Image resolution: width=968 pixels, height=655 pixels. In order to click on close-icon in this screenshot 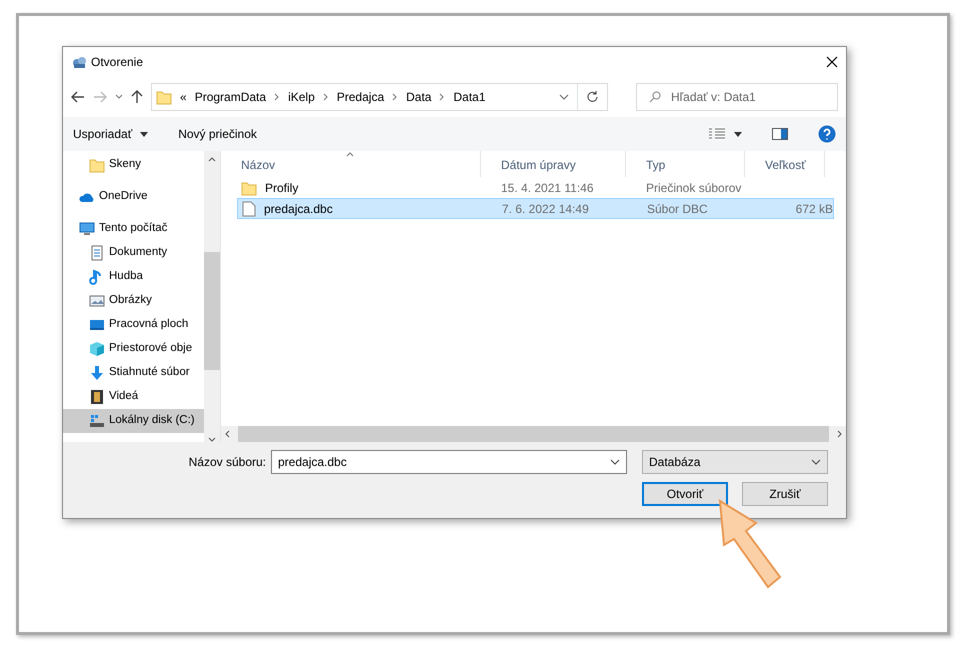, I will do `click(832, 62)`.